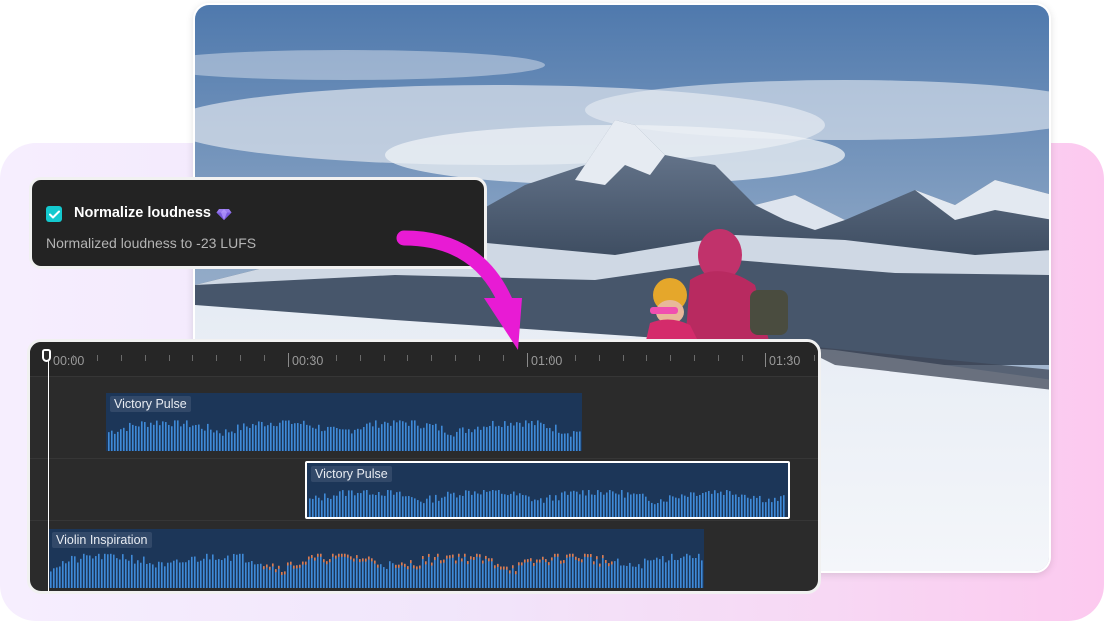 This screenshot has width=1104, height=622. I want to click on playhead-handle, so click(46, 355).